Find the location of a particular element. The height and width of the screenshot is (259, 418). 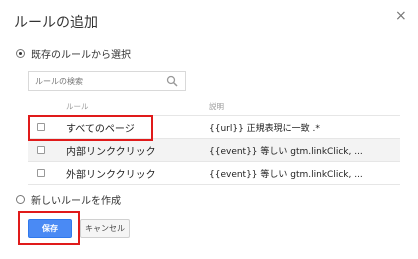

new-rule-radio-option: 新しいルールを作成 is located at coordinates (68, 199).